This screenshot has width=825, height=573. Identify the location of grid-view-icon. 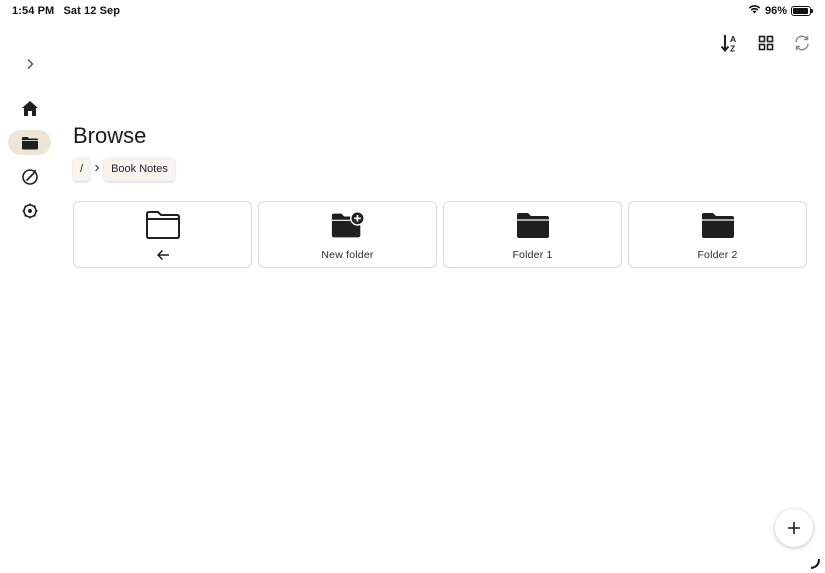
(766, 43).